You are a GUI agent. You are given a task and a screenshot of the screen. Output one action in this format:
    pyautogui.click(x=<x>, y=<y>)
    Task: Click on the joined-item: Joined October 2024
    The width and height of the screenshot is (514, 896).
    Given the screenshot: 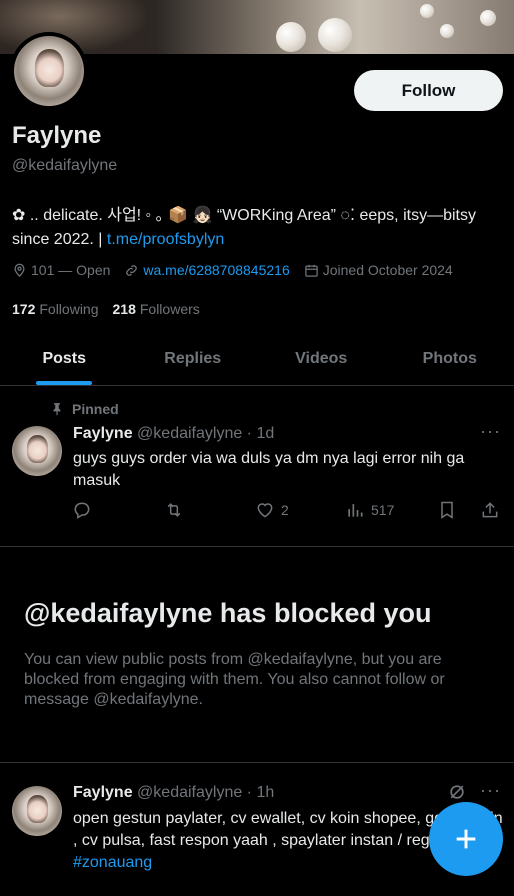 What is the action you would take?
    pyautogui.click(x=378, y=270)
    